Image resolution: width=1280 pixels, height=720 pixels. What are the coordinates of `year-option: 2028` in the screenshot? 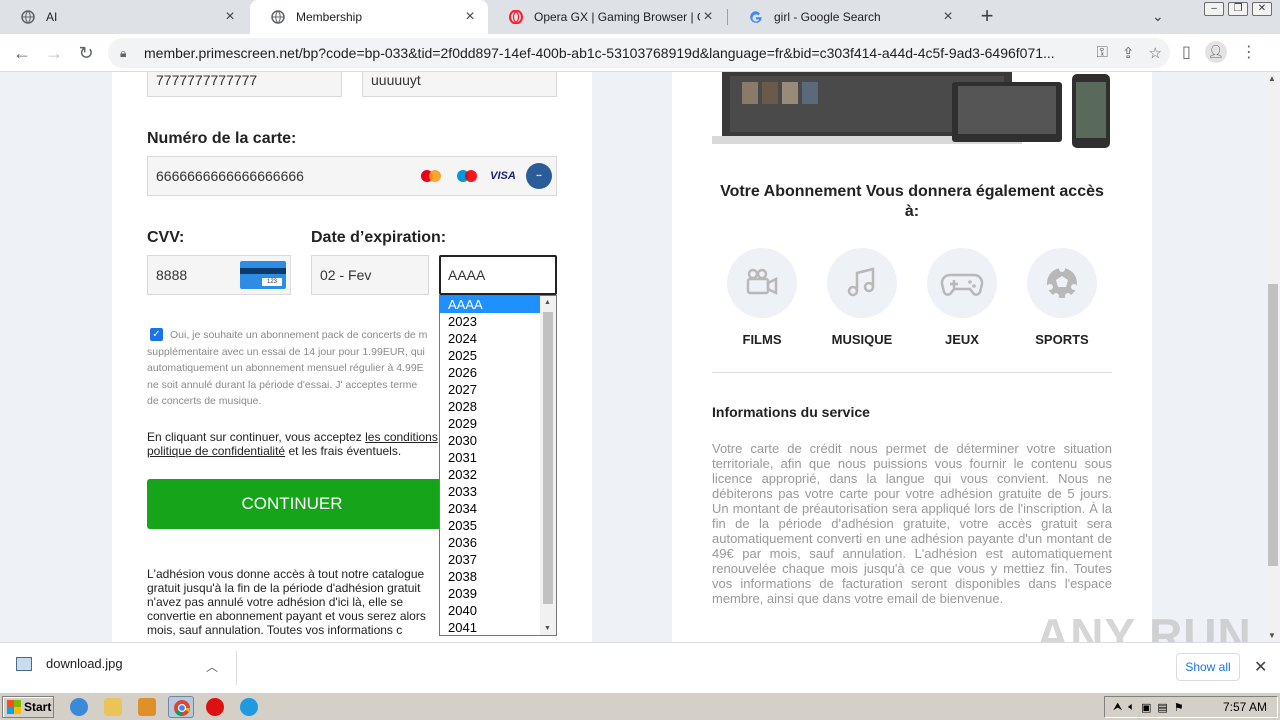 It's located at (490, 406).